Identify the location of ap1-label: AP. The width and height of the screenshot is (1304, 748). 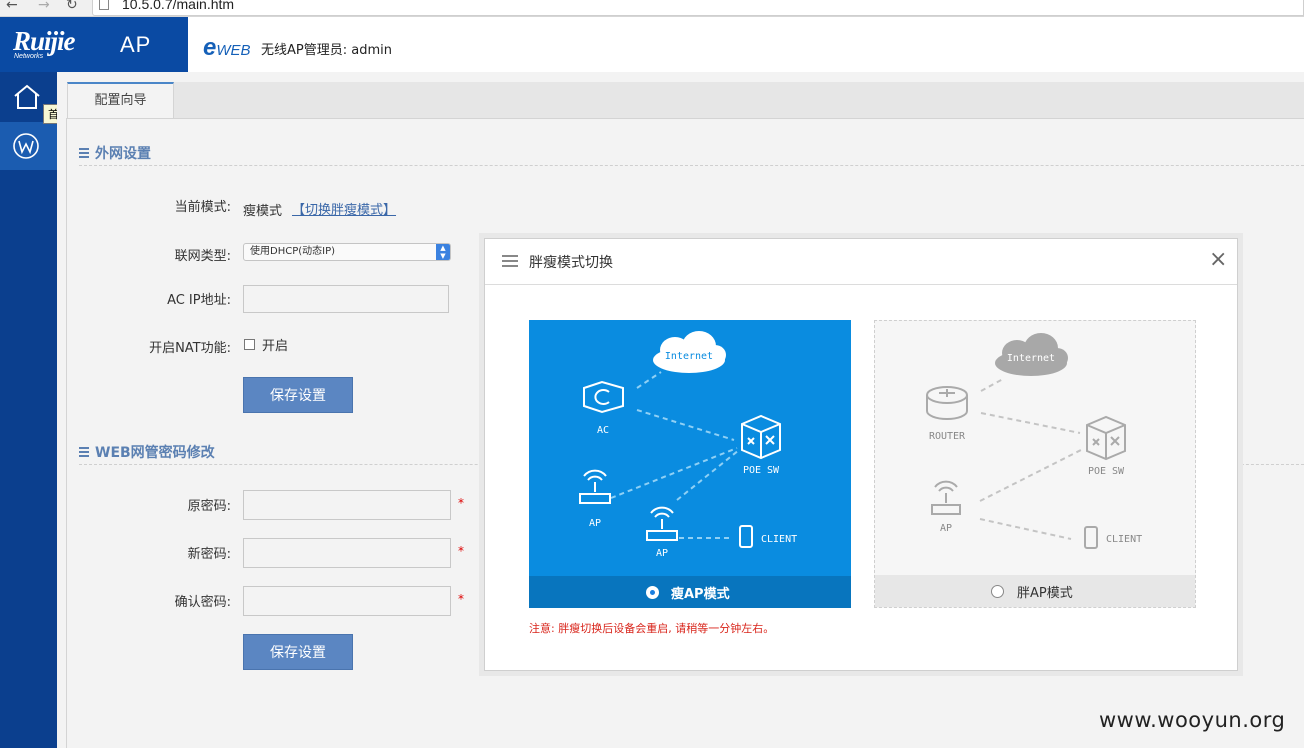
(595, 523).